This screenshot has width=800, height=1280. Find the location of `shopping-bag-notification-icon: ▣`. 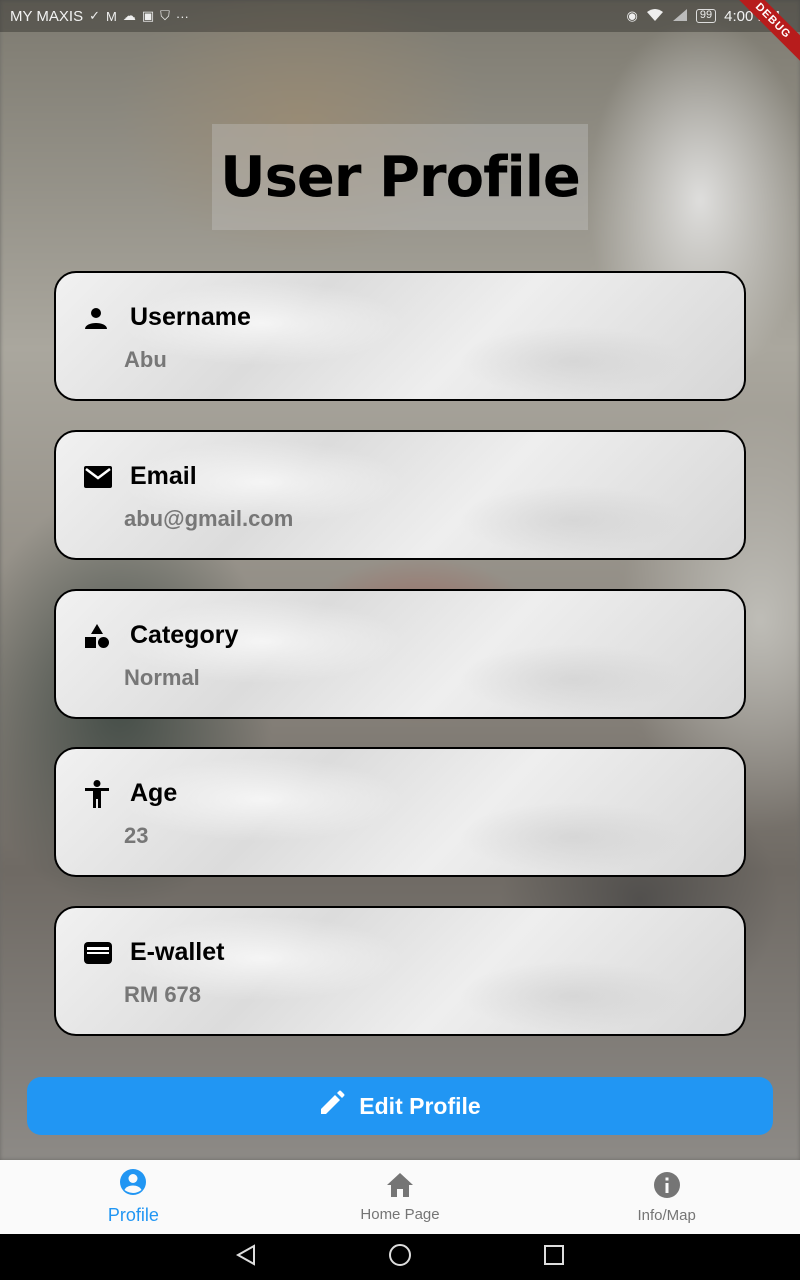

shopping-bag-notification-icon: ▣ is located at coordinates (148, 15).